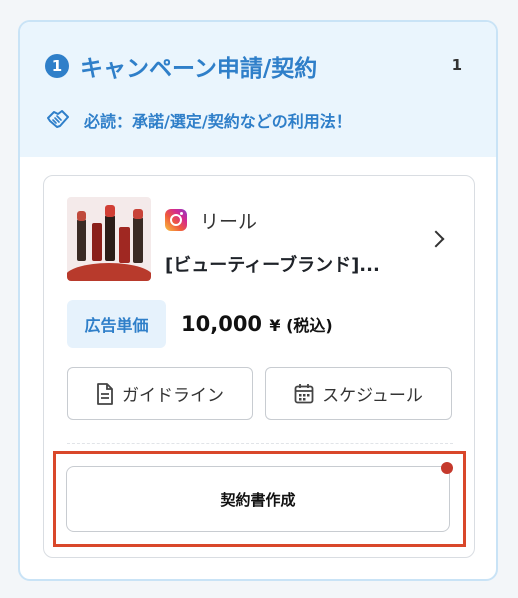  I want to click on step-number-icon: 1, so click(57, 66).